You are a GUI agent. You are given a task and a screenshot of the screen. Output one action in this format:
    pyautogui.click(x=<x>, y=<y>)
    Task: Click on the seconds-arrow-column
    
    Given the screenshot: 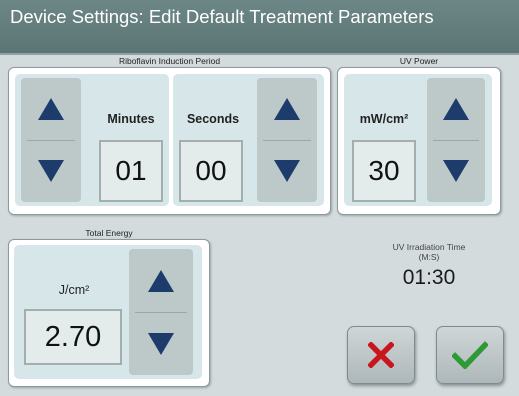 What is the action you would take?
    pyautogui.click(x=287, y=140)
    